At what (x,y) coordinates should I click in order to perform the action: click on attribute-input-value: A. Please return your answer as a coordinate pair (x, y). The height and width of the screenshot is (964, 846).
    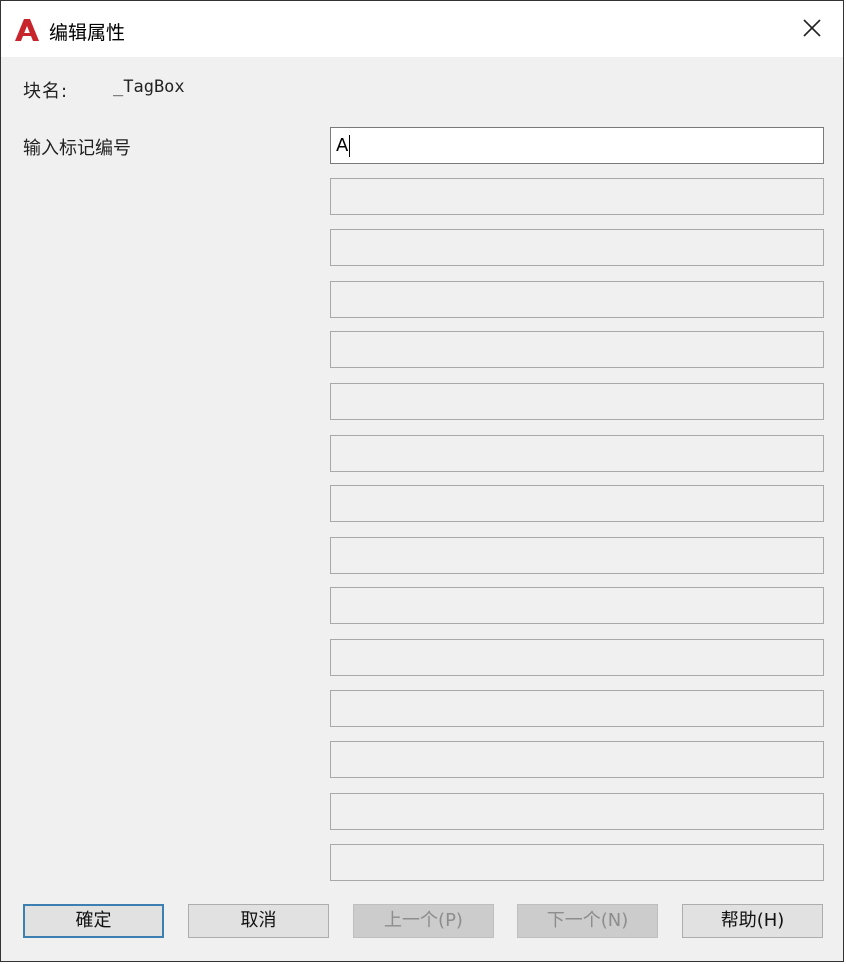
    Looking at the image, I should click on (342, 145).